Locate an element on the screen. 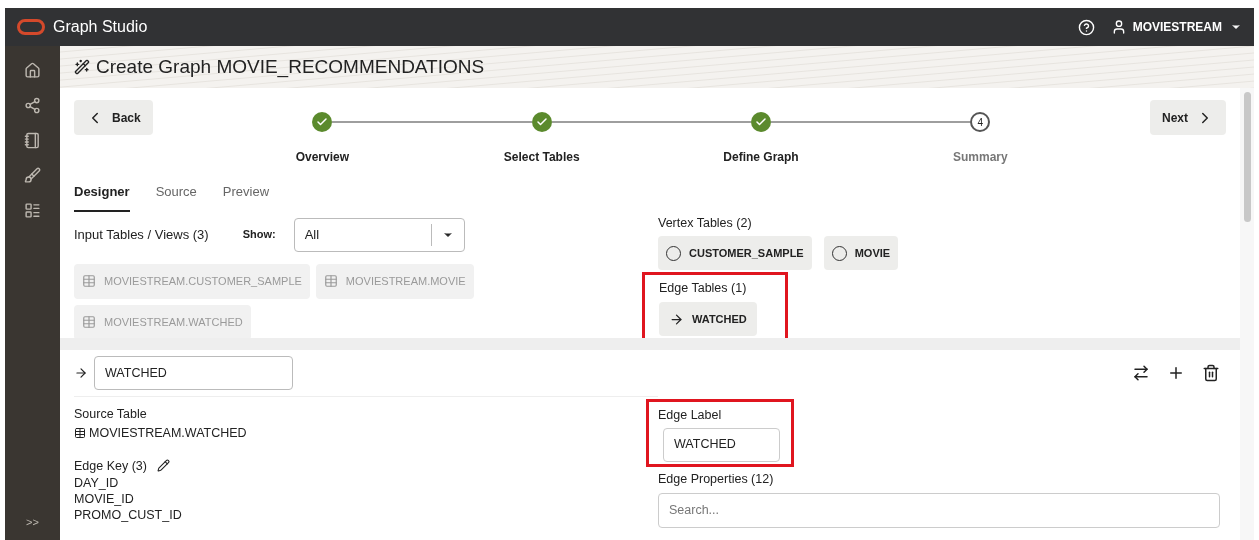 The height and width of the screenshot is (540, 1259). step-number: 4 is located at coordinates (980, 122).